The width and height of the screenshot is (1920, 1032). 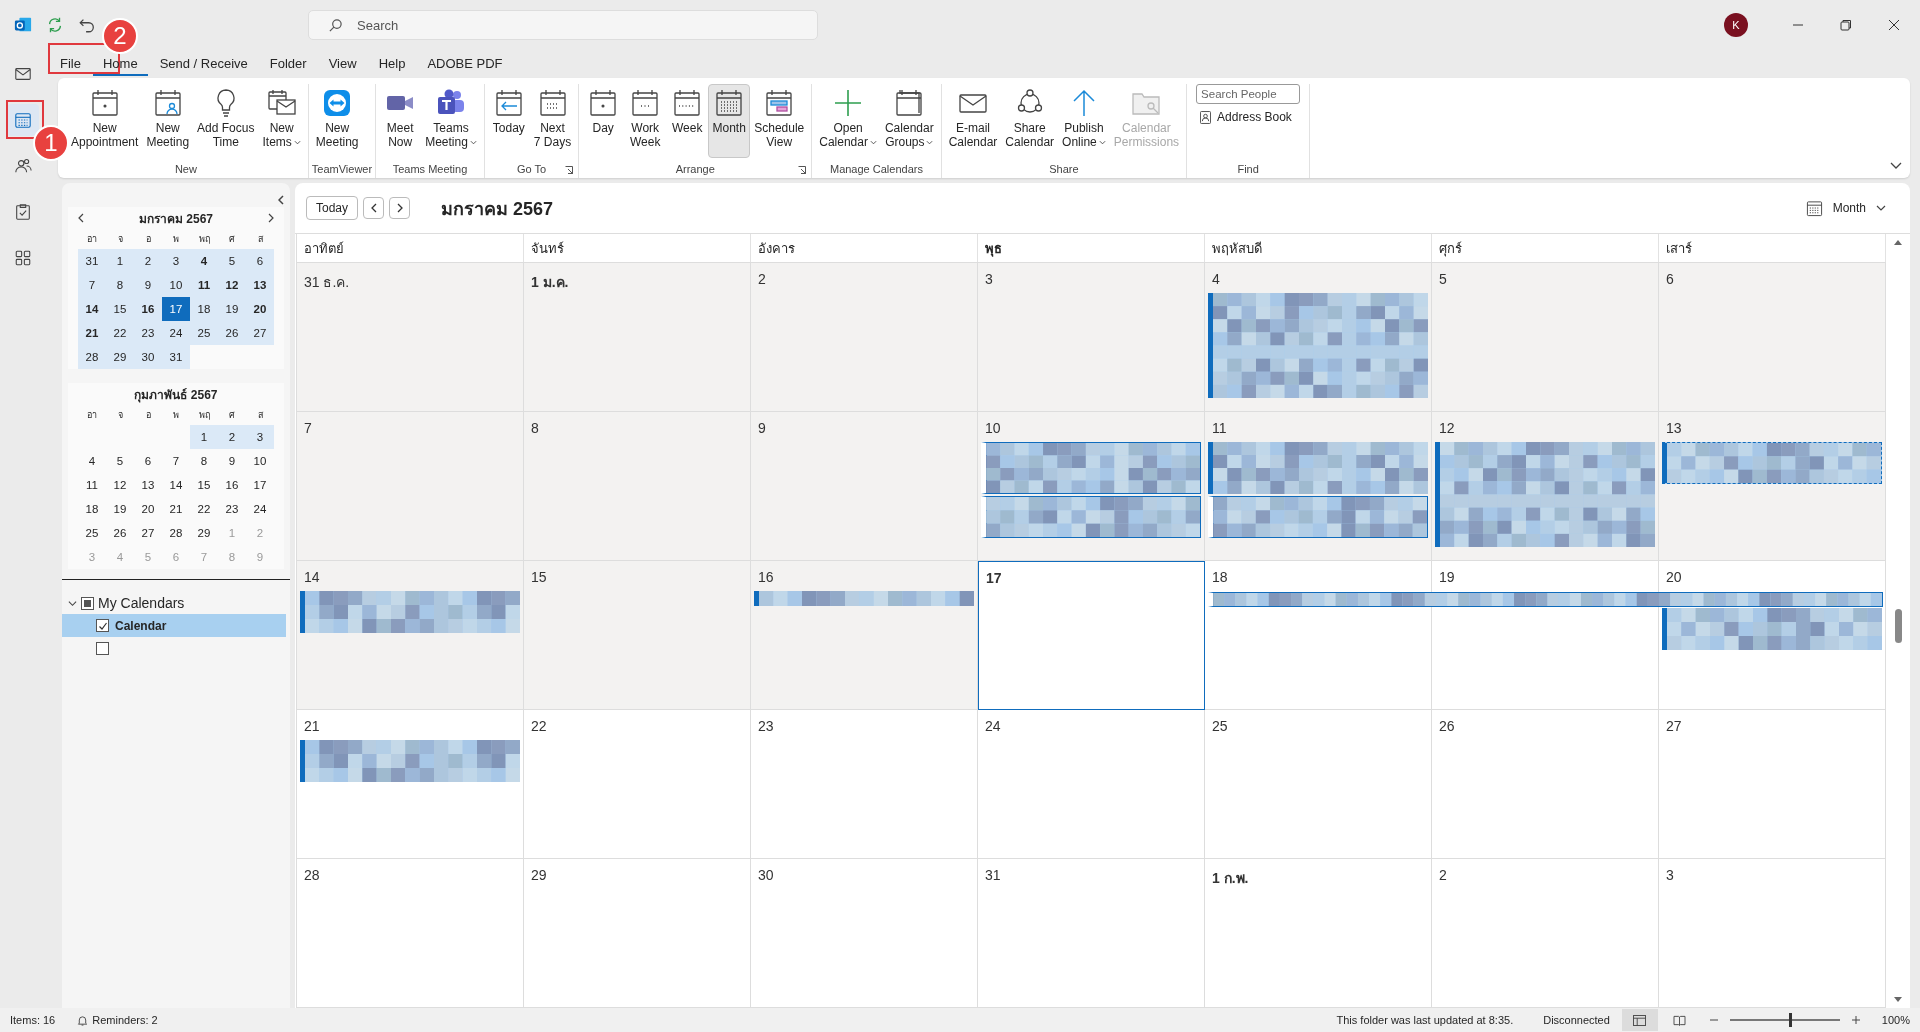 What do you see at coordinates (120, 509) in the screenshot?
I see `date-cell: 19` at bounding box center [120, 509].